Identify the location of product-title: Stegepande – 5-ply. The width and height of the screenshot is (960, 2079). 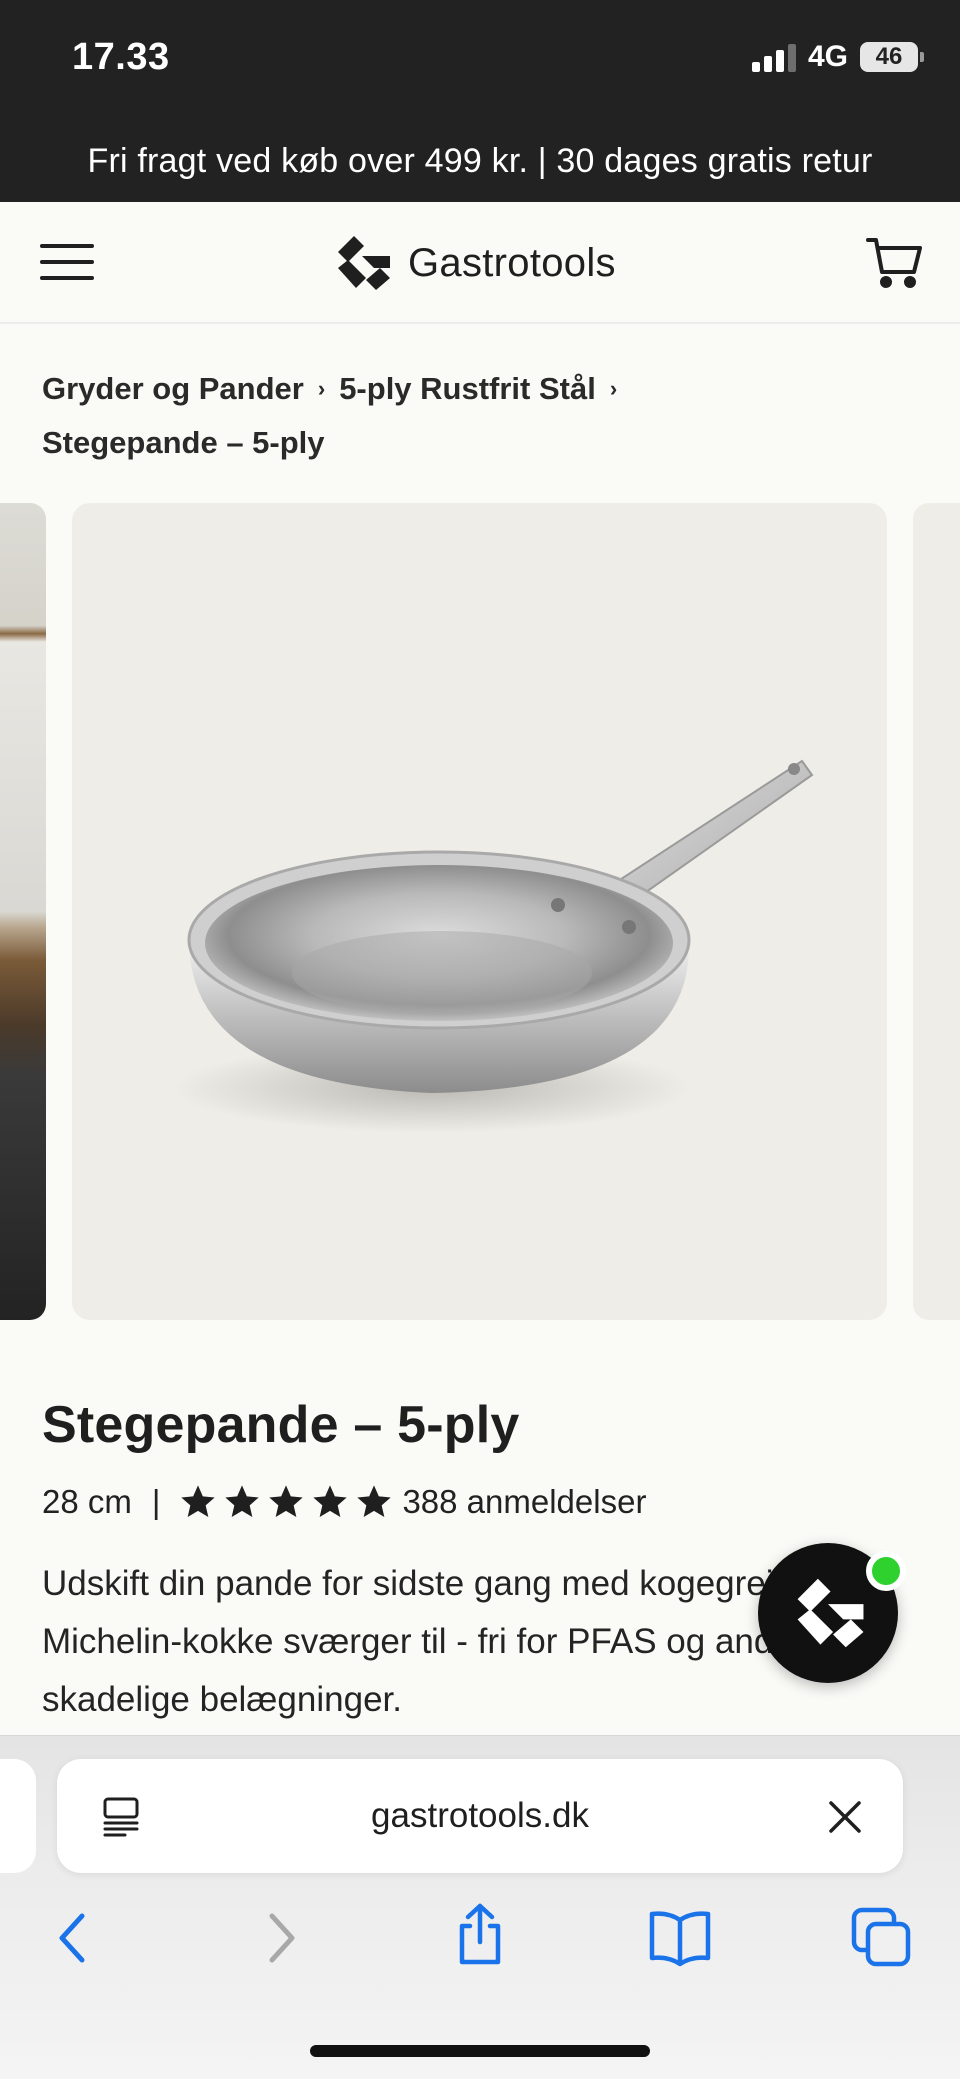
(281, 1425).